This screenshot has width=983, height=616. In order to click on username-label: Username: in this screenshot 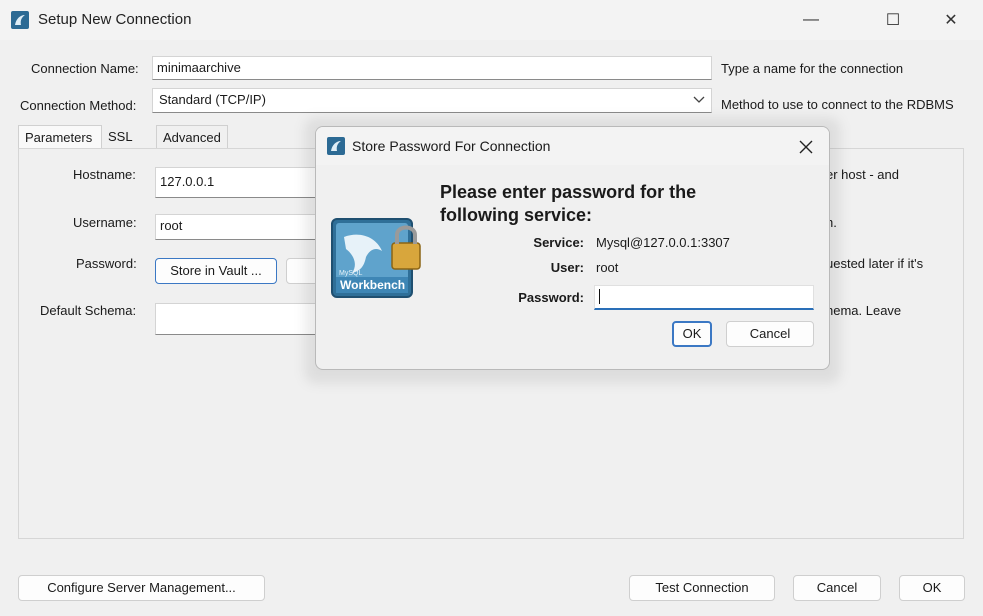, I will do `click(105, 222)`.